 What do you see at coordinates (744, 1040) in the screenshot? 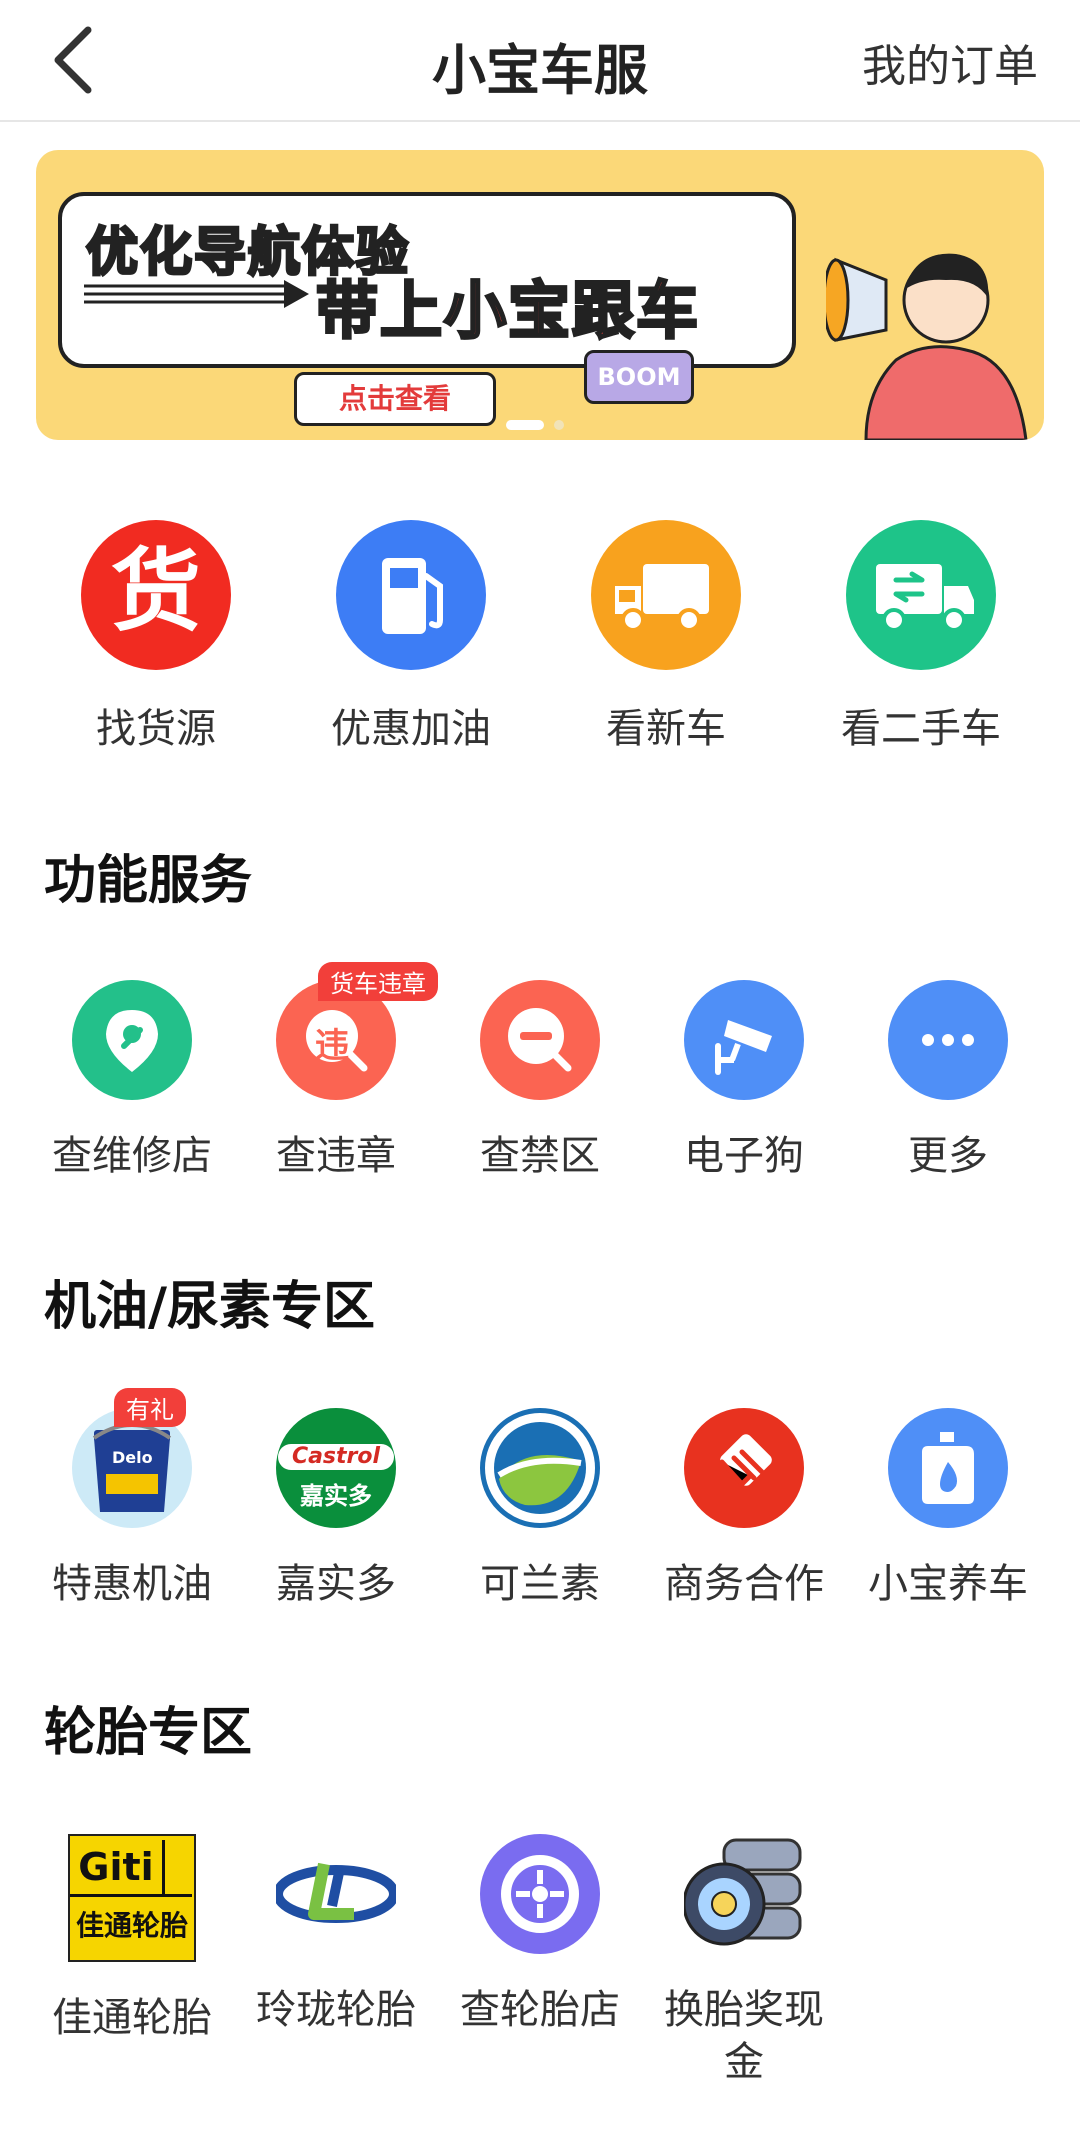
I see `camera-icon` at bounding box center [744, 1040].